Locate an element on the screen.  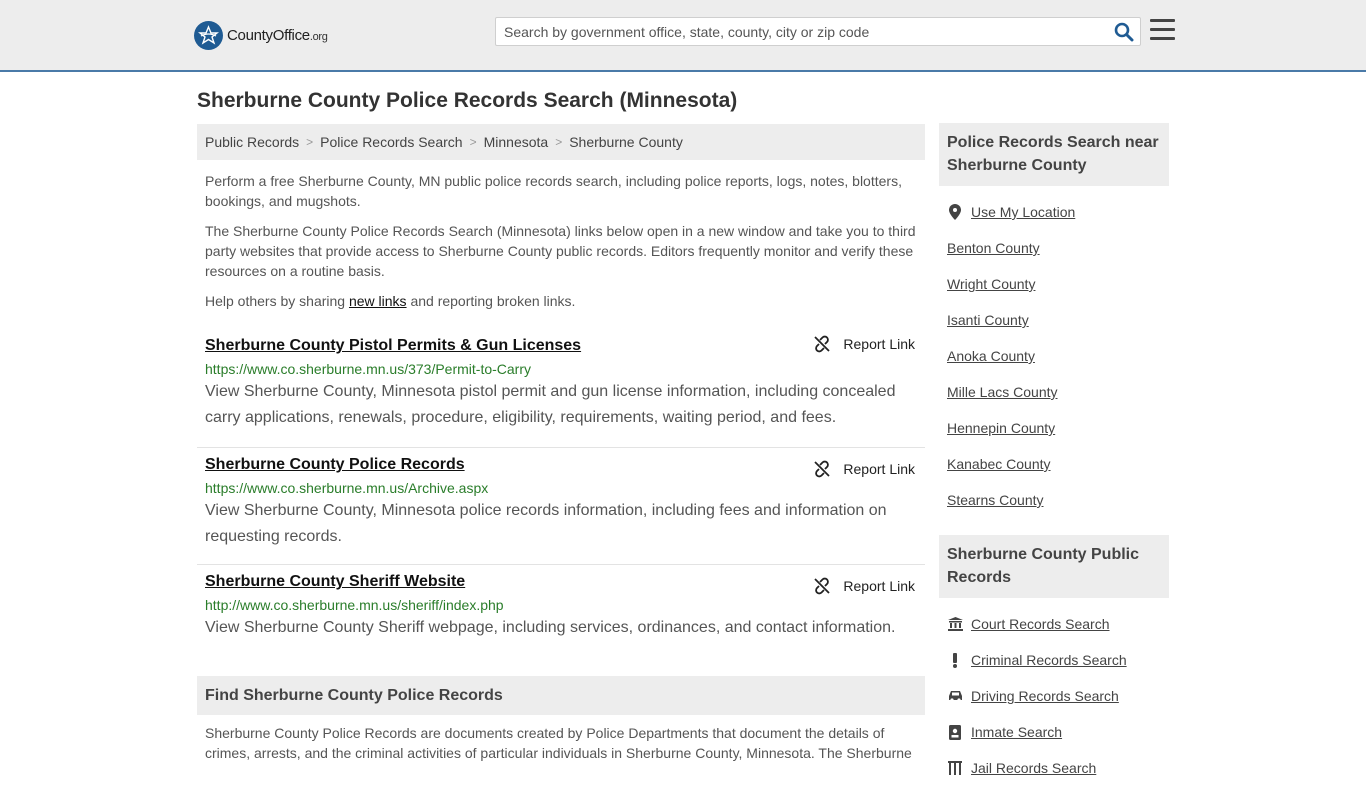
list-item: Benton County is located at coordinates (1058, 248).